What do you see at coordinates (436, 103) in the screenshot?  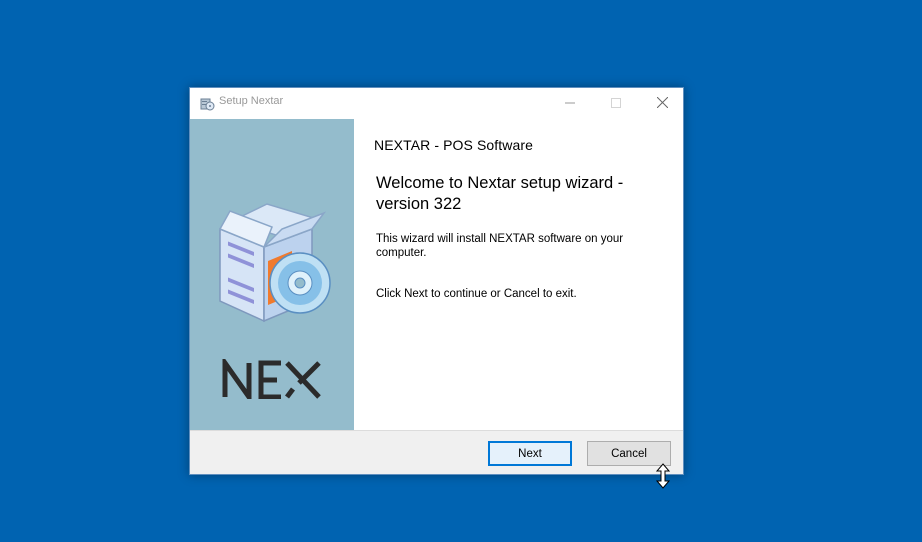 I see `title-bar: Setup Nextar` at bounding box center [436, 103].